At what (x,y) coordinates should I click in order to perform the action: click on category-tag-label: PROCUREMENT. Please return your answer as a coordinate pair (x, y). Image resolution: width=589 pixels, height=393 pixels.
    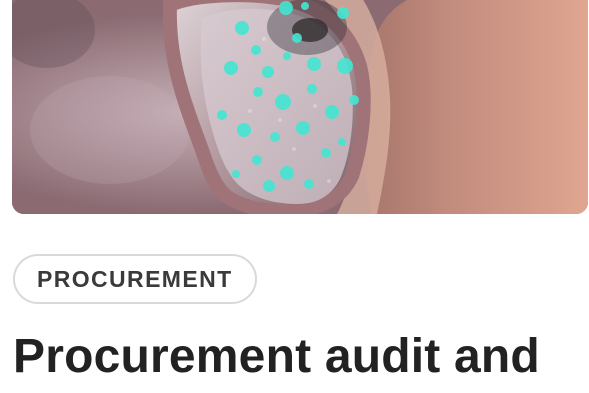
    Looking at the image, I should click on (135, 278).